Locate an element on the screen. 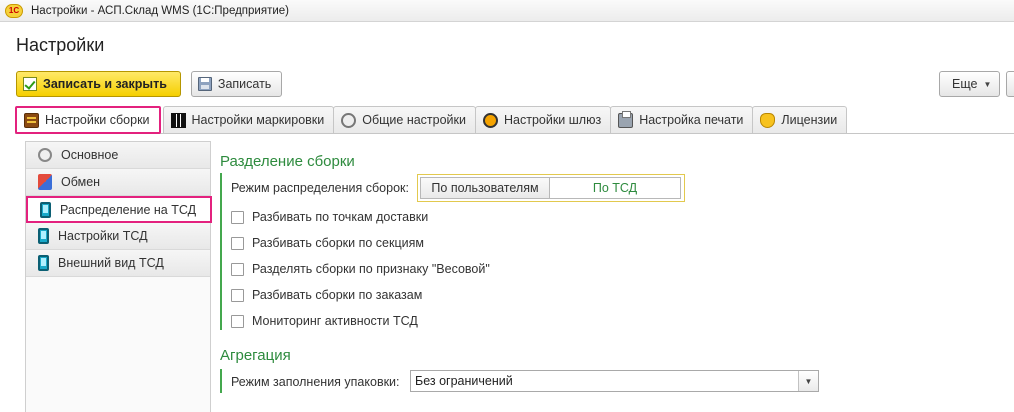  checkbox-row: Мониторинг активности ТСД is located at coordinates (324, 321).